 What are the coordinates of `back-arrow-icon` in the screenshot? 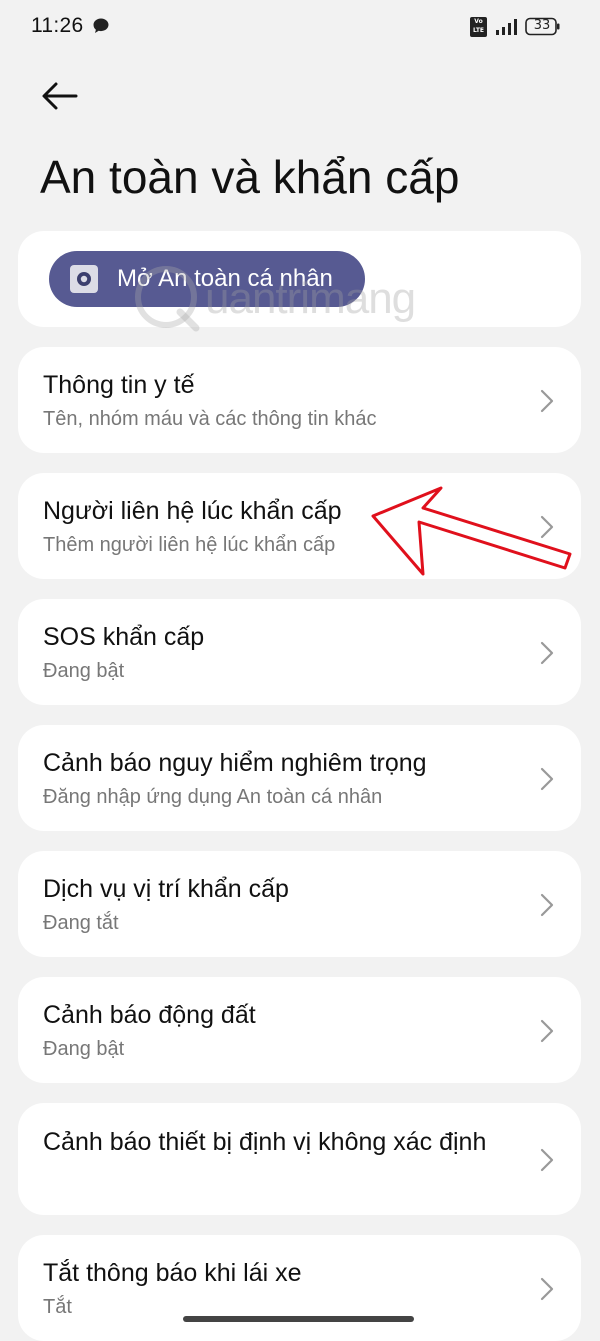 It's located at (60, 96).